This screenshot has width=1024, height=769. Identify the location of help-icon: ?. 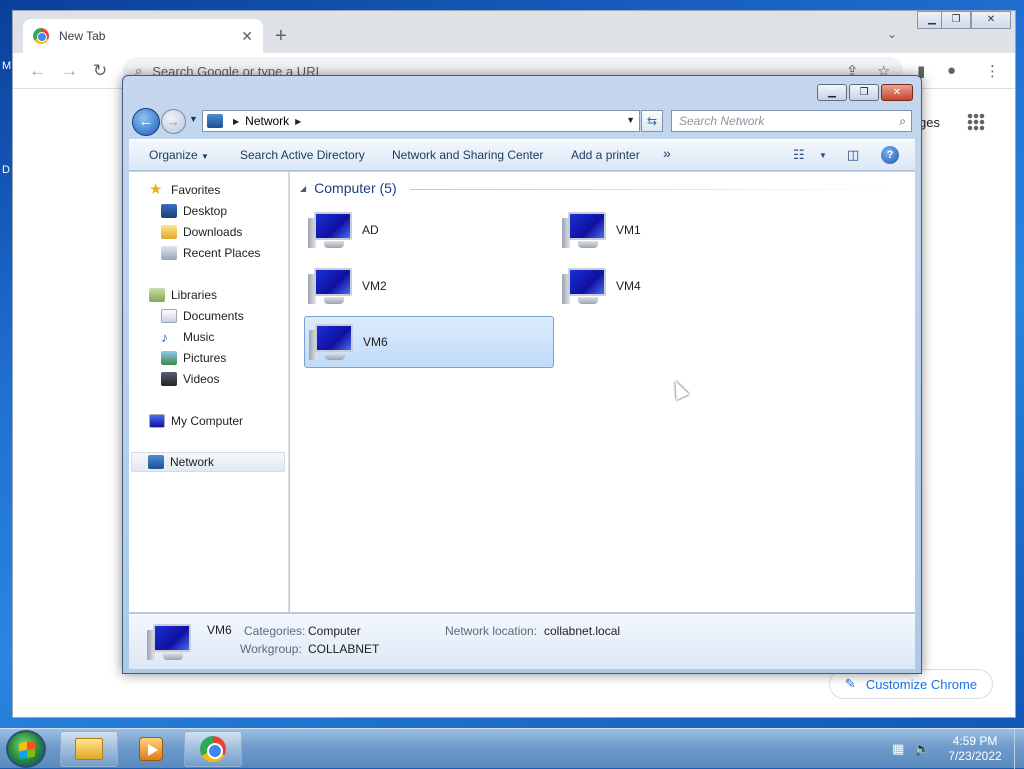
(890, 155).